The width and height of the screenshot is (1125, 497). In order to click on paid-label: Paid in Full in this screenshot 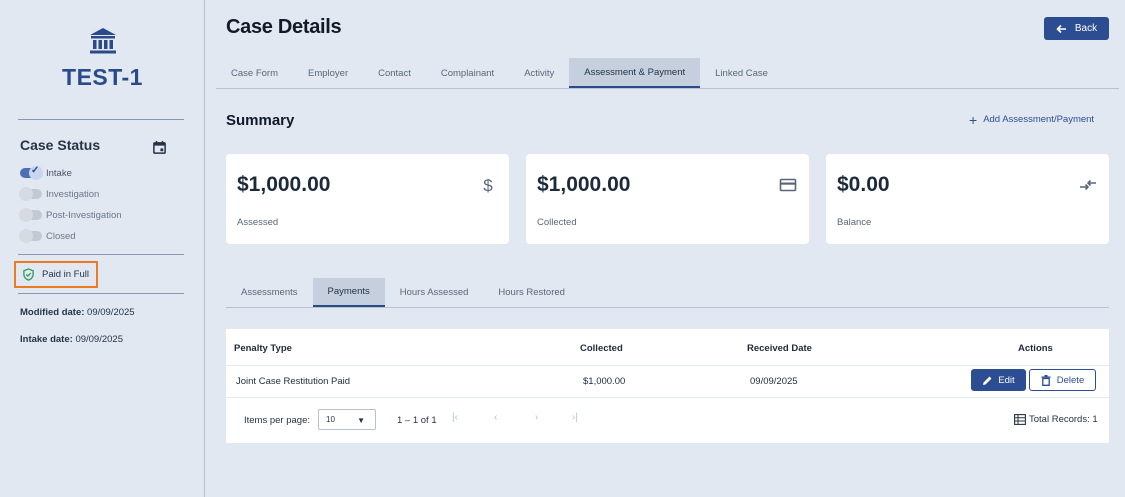, I will do `click(65, 274)`.